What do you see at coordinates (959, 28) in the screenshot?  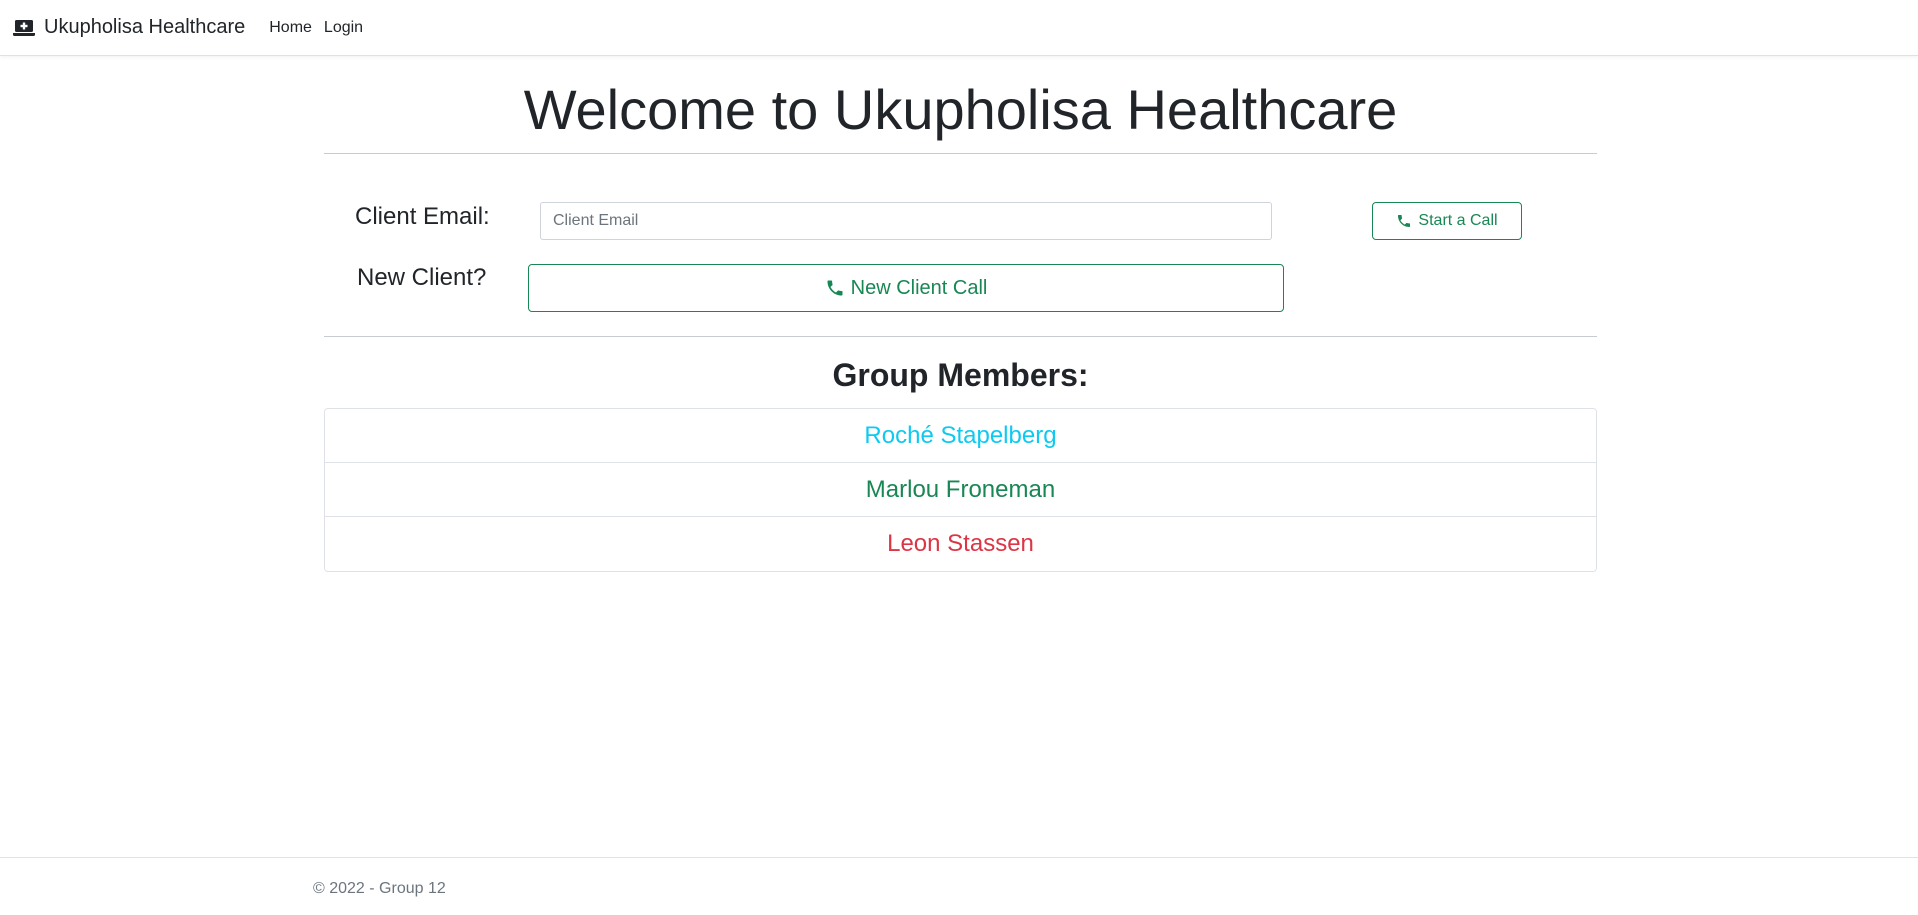 I see `navbar: Ukupholisa Healthcare Home Login` at bounding box center [959, 28].